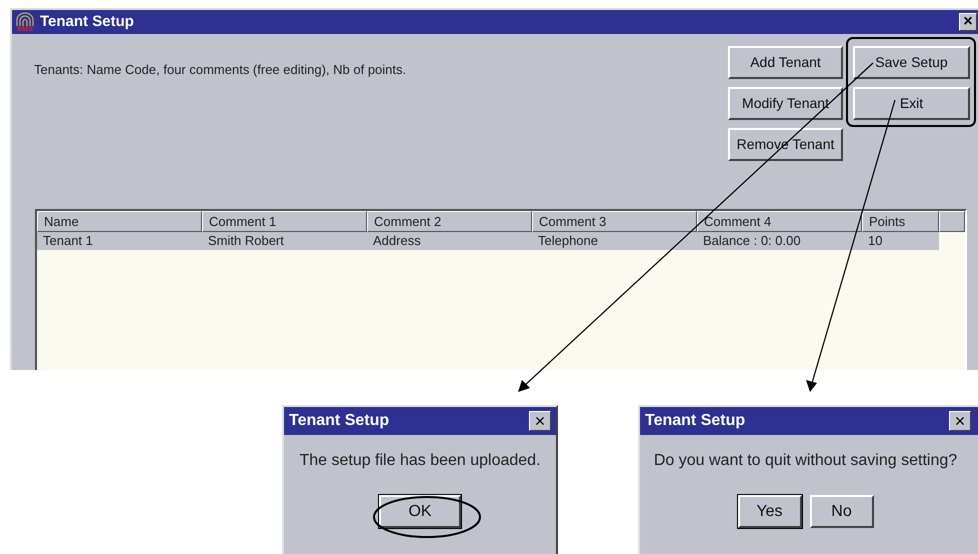 The height and width of the screenshot is (554, 978). I want to click on window-title: Tenant Setup, so click(87, 22).